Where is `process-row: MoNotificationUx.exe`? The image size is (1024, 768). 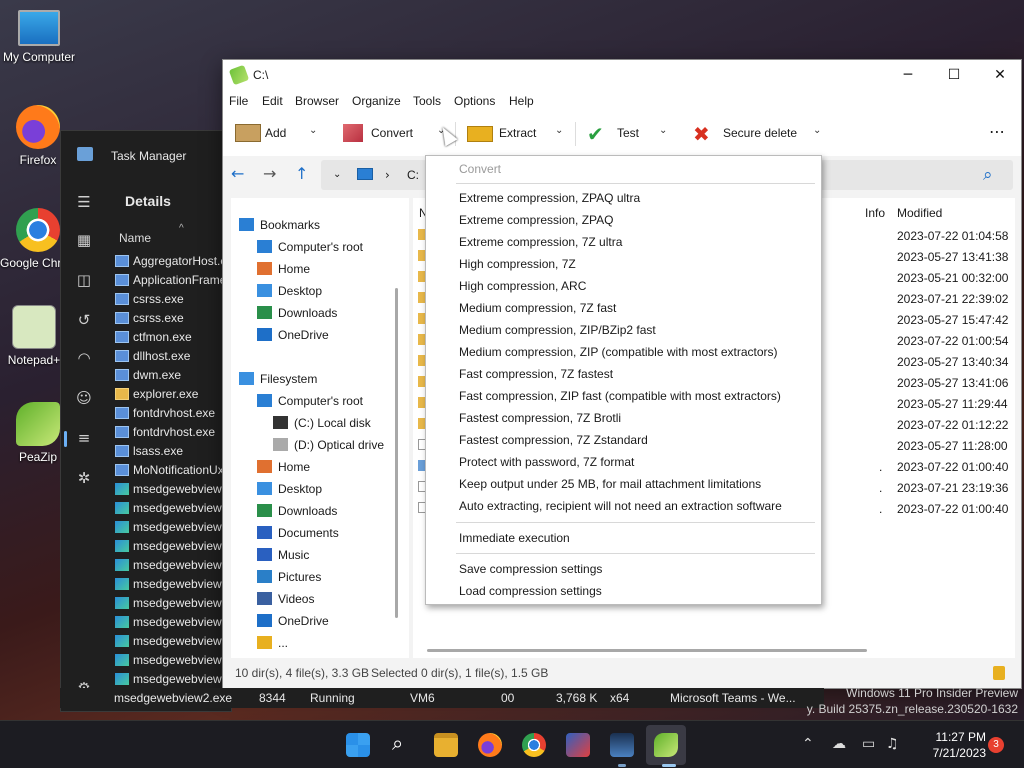 process-row: MoNotificationUx.exe is located at coordinates (172, 470).